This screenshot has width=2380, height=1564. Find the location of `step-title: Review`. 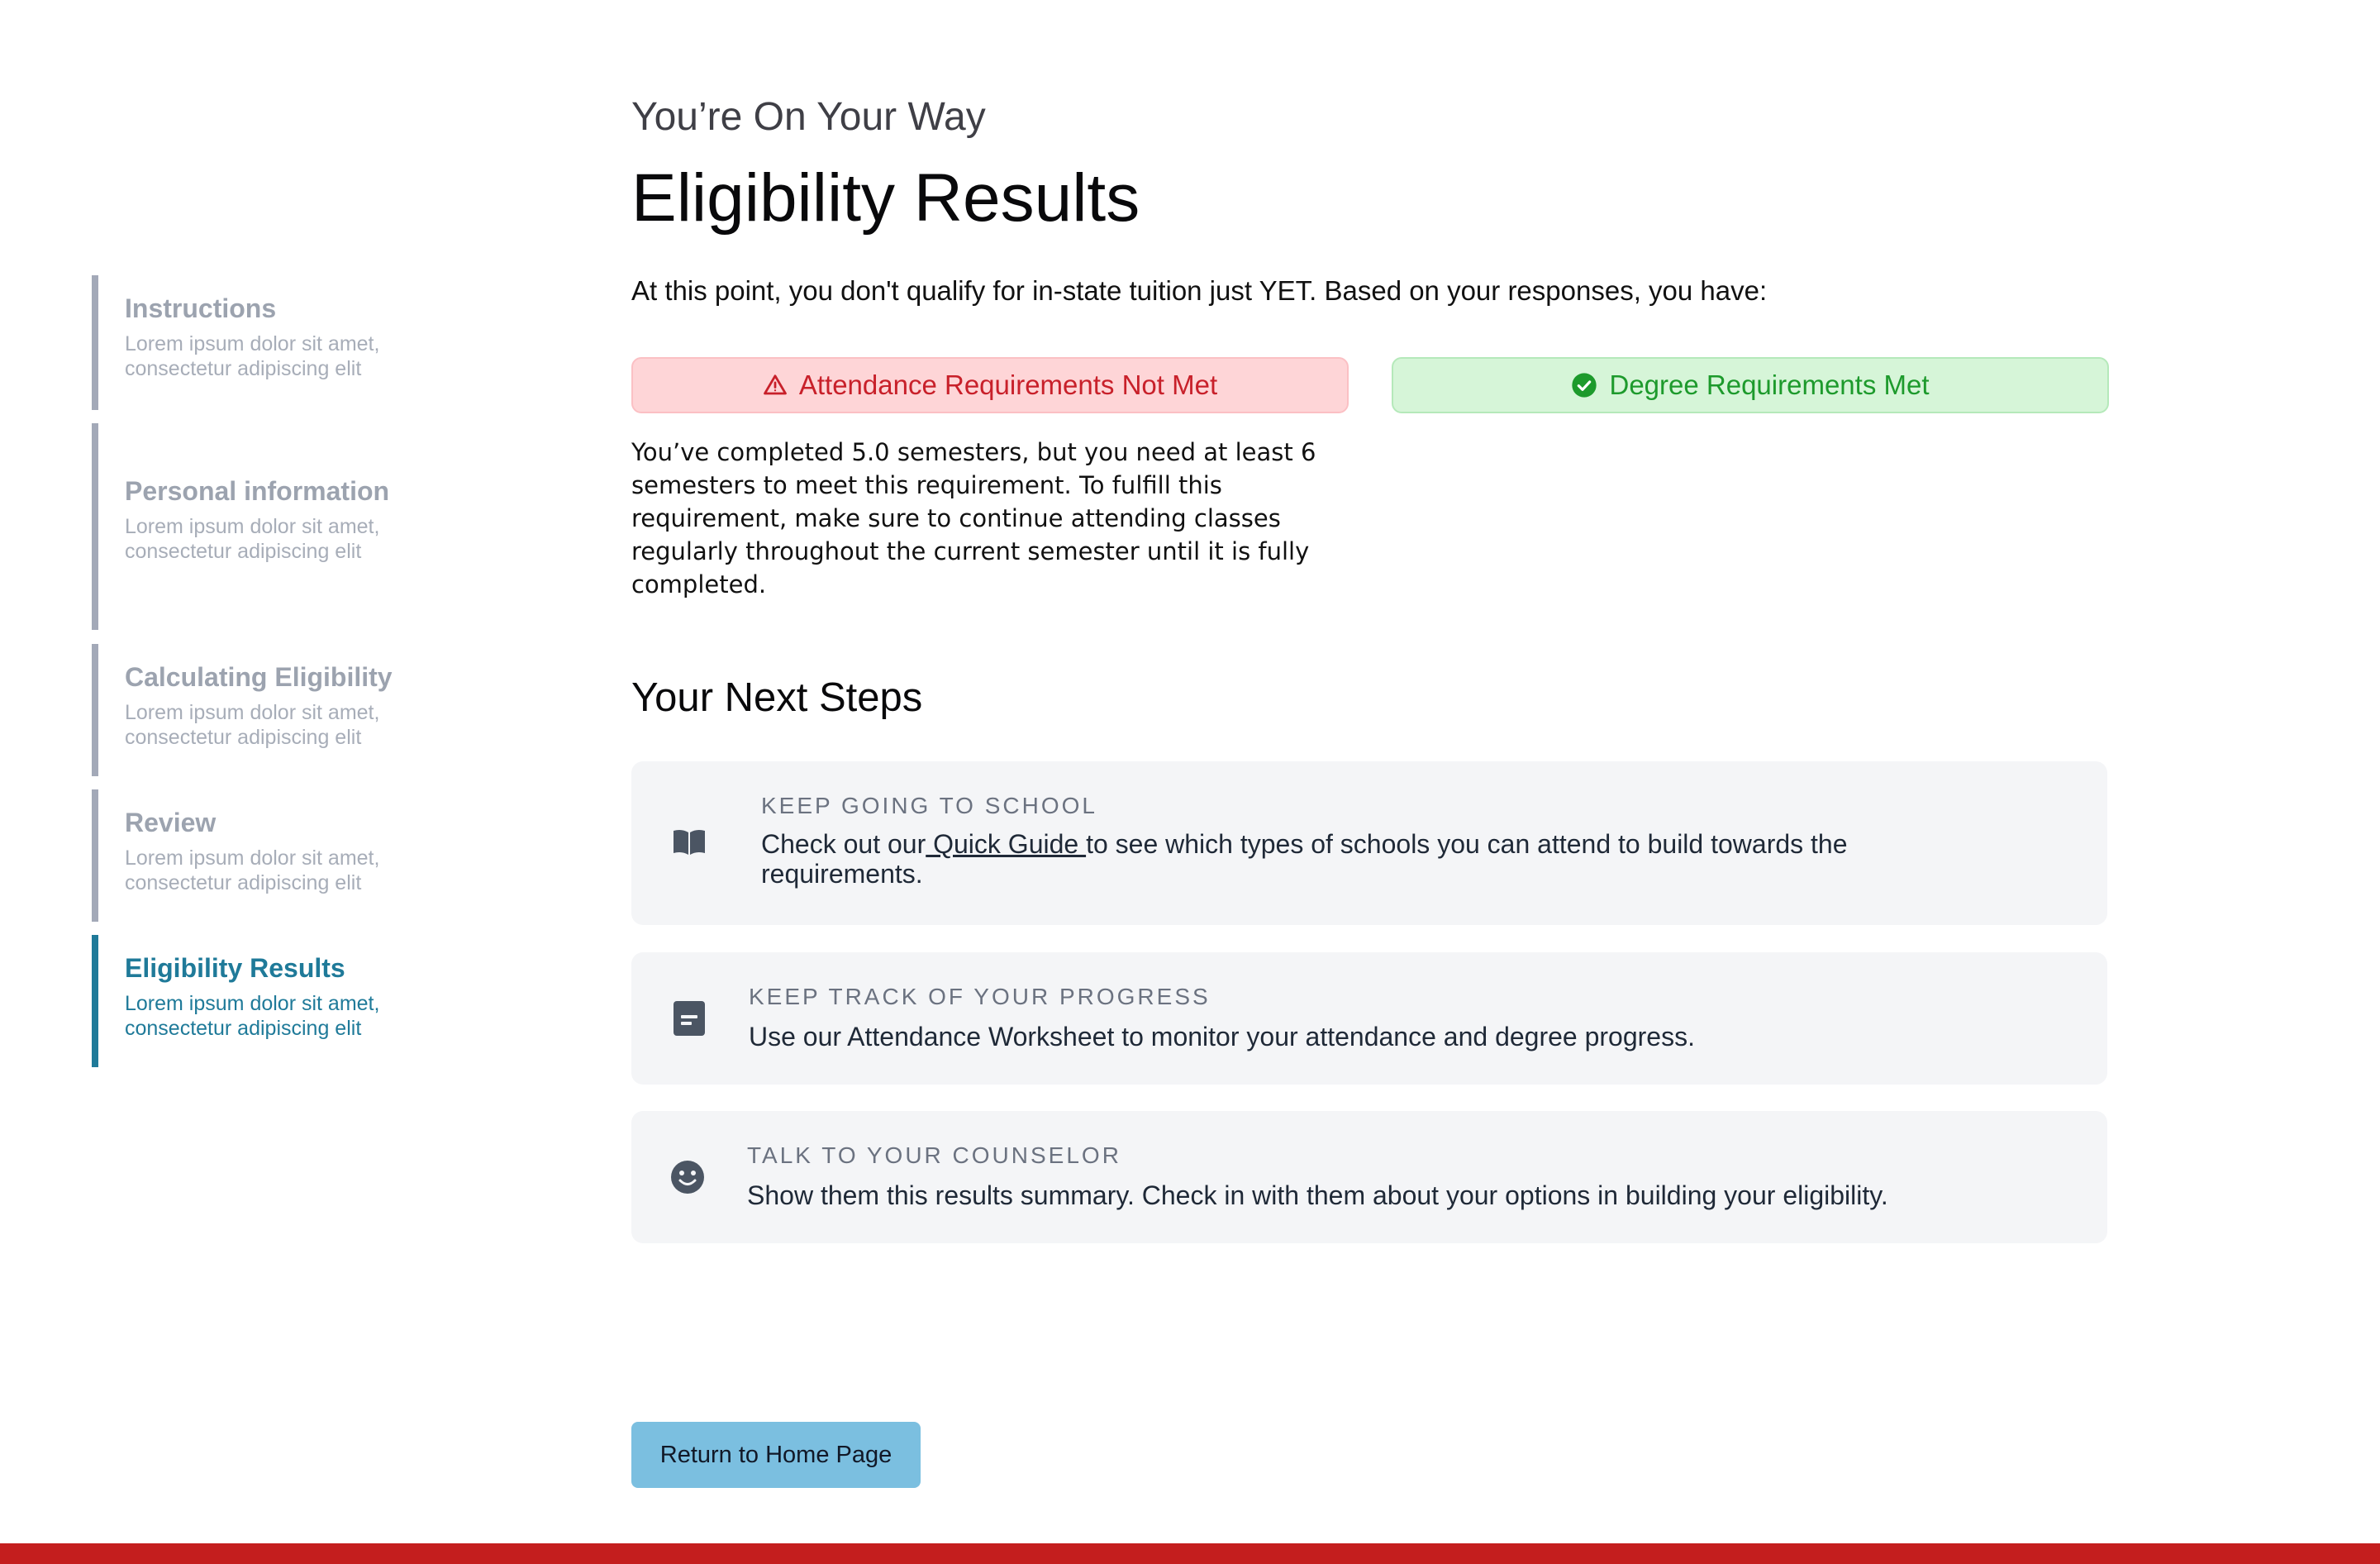

step-title: Review is located at coordinates (171, 823).